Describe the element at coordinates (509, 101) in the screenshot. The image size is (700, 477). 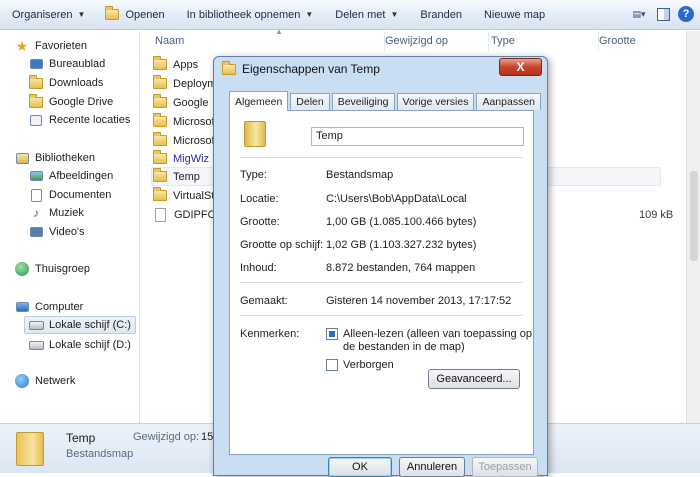
I see `tab-customize: Aanpassen` at that location.